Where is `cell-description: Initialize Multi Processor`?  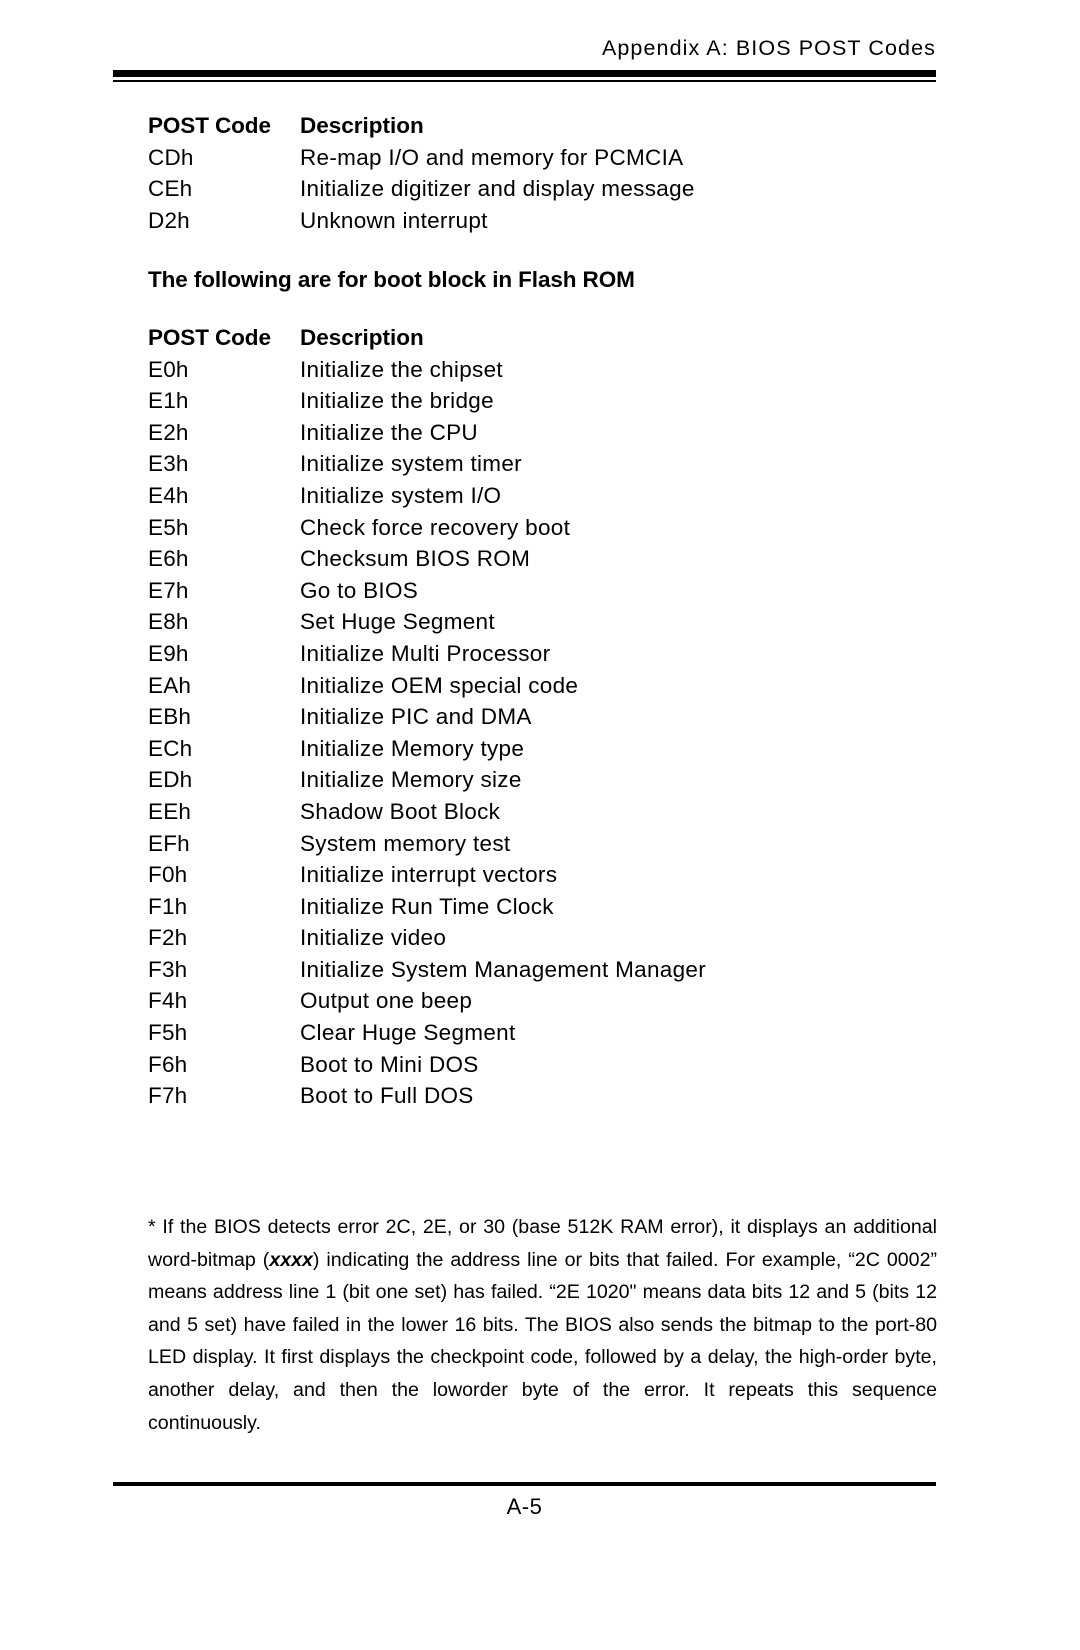
cell-description: Initialize Multi Processor is located at coordinates (425, 653).